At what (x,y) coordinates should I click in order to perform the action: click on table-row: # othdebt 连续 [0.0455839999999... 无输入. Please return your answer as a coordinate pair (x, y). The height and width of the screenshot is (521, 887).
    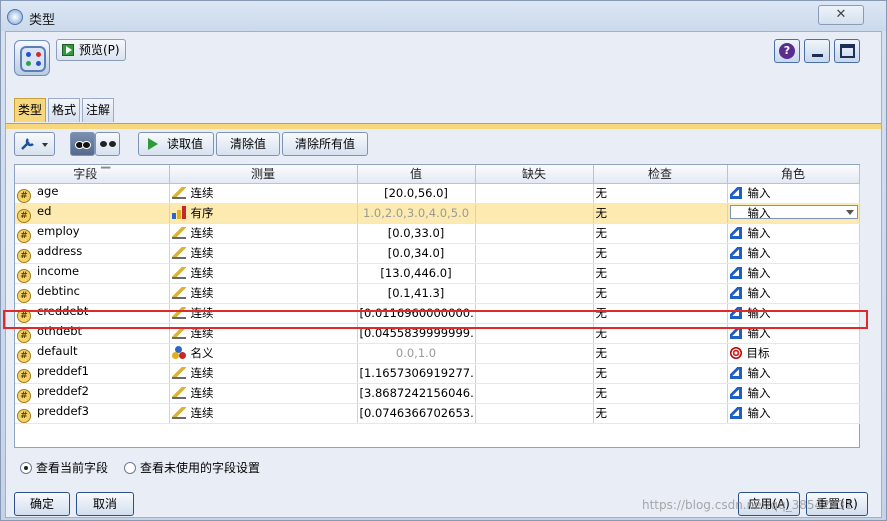
    Looking at the image, I should click on (437, 333).